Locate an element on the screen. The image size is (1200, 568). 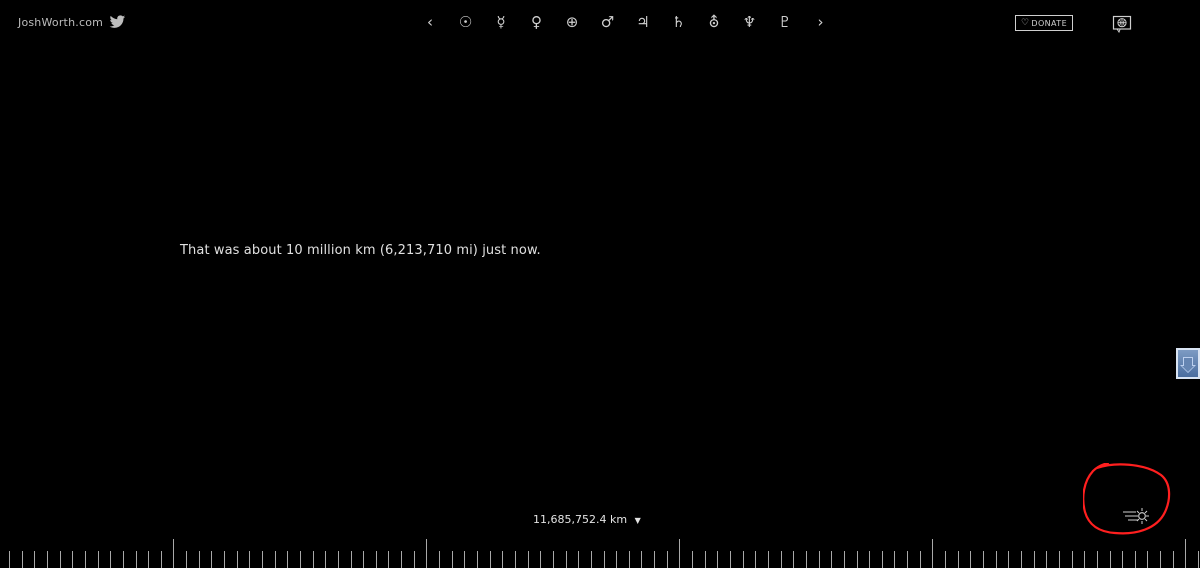
nav-uranus-button: ⛢ is located at coordinates (714, 22).